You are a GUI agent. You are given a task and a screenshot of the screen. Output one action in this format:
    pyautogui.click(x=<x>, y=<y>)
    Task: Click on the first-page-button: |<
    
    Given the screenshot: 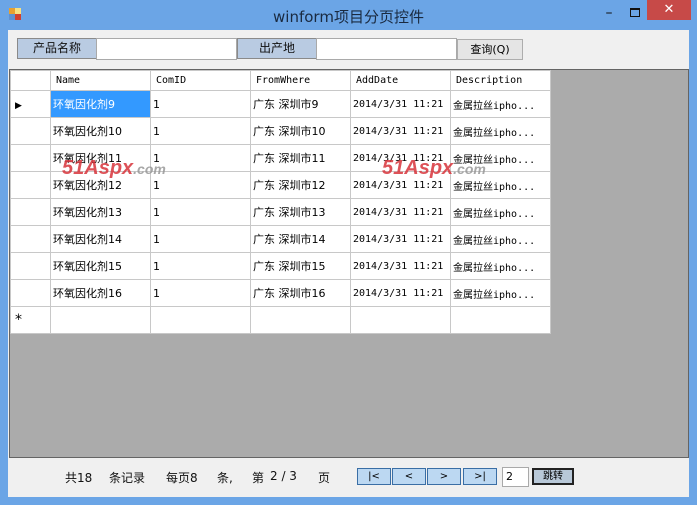 What is the action you would take?
    pyautogui.click(x=374, y=476)
    